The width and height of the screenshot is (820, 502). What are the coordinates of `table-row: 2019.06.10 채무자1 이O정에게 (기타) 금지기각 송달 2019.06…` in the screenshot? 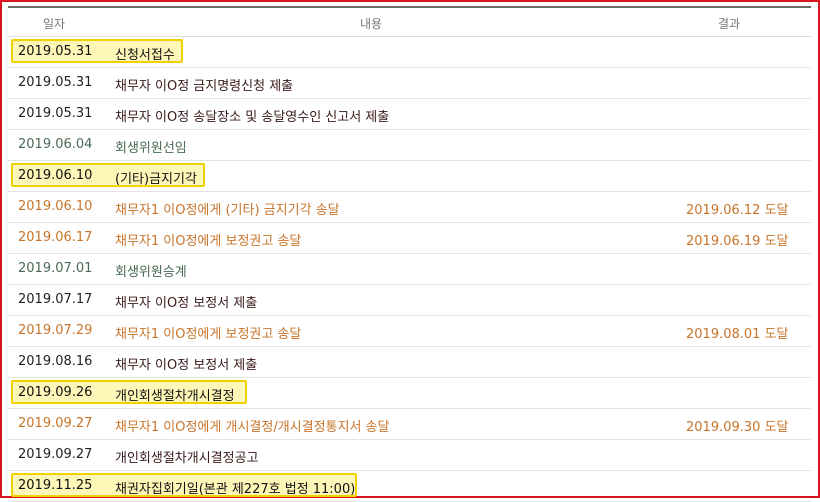 It's located at (409, 207).